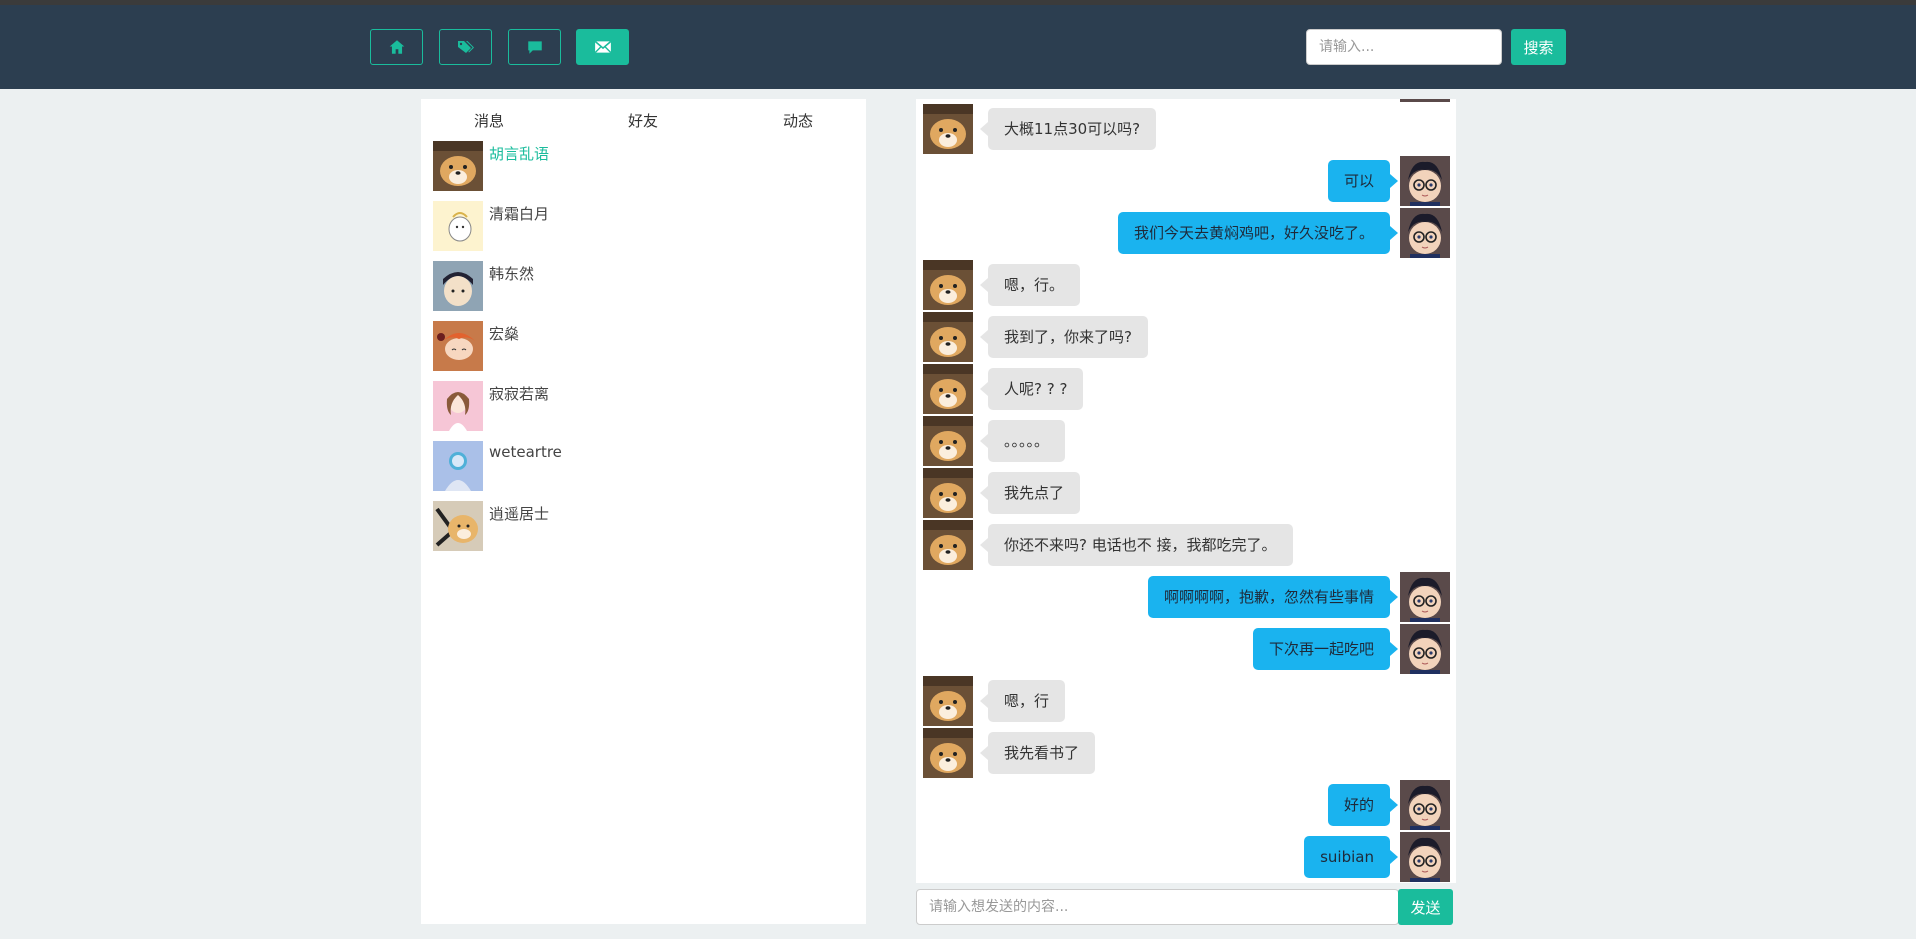  I want to click on message-bubble: 嗯，行, so click(1022, 701).